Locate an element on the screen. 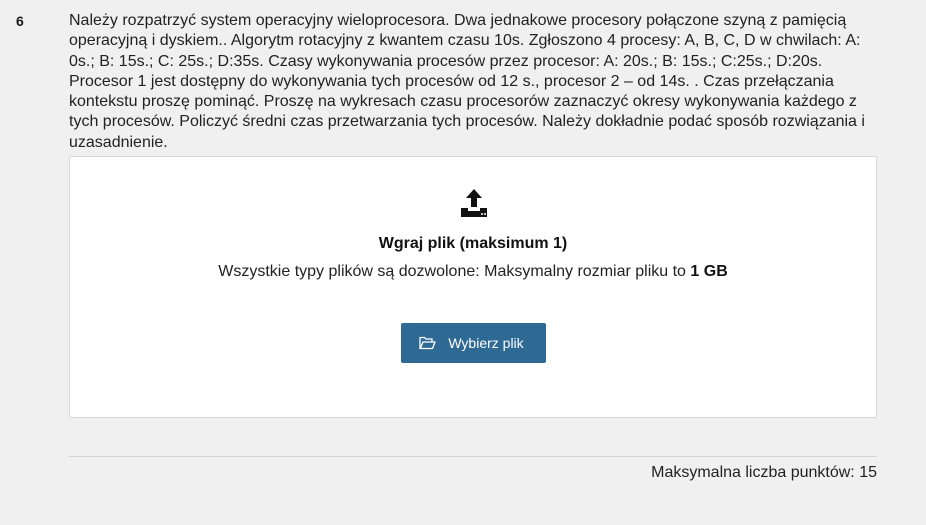  choose-file-label: Wybierz plik is located at coordinates (486, 343).